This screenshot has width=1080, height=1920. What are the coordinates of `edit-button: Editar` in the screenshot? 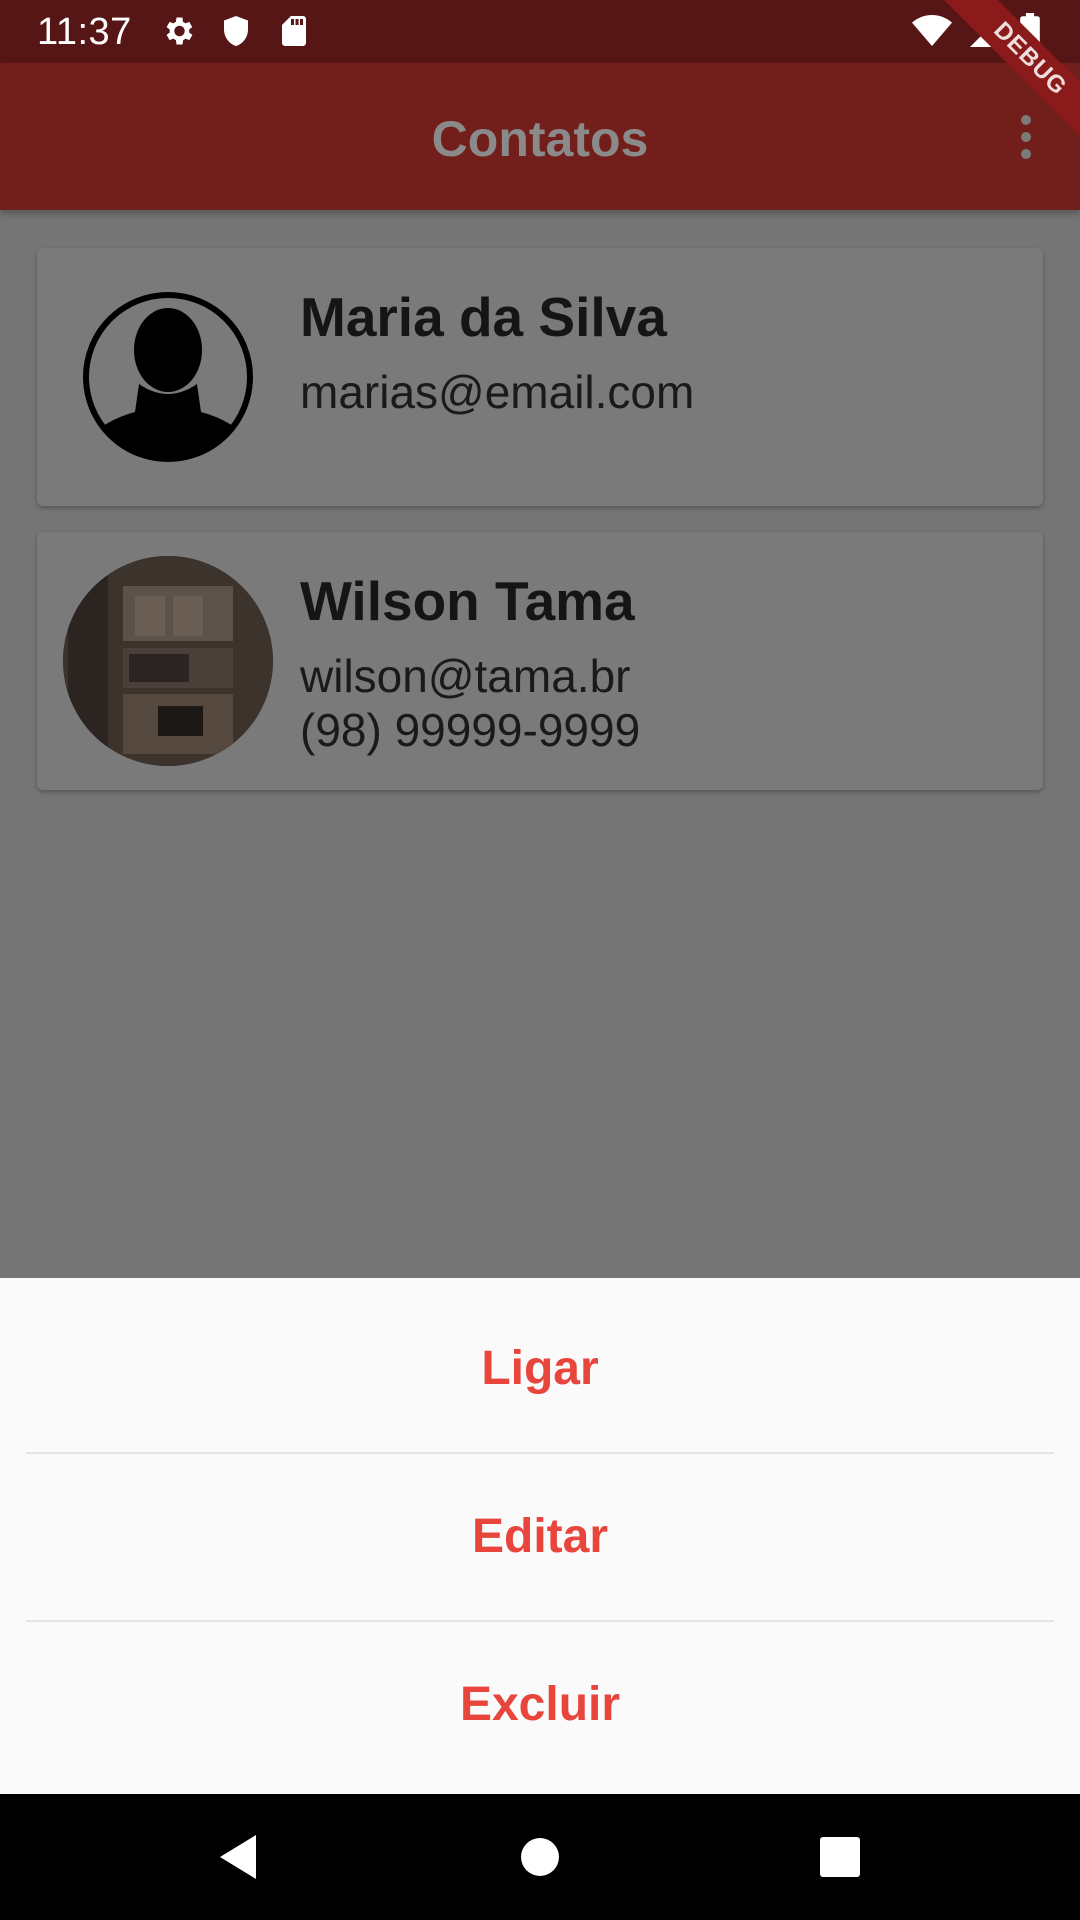 It's located at (540, 1536).